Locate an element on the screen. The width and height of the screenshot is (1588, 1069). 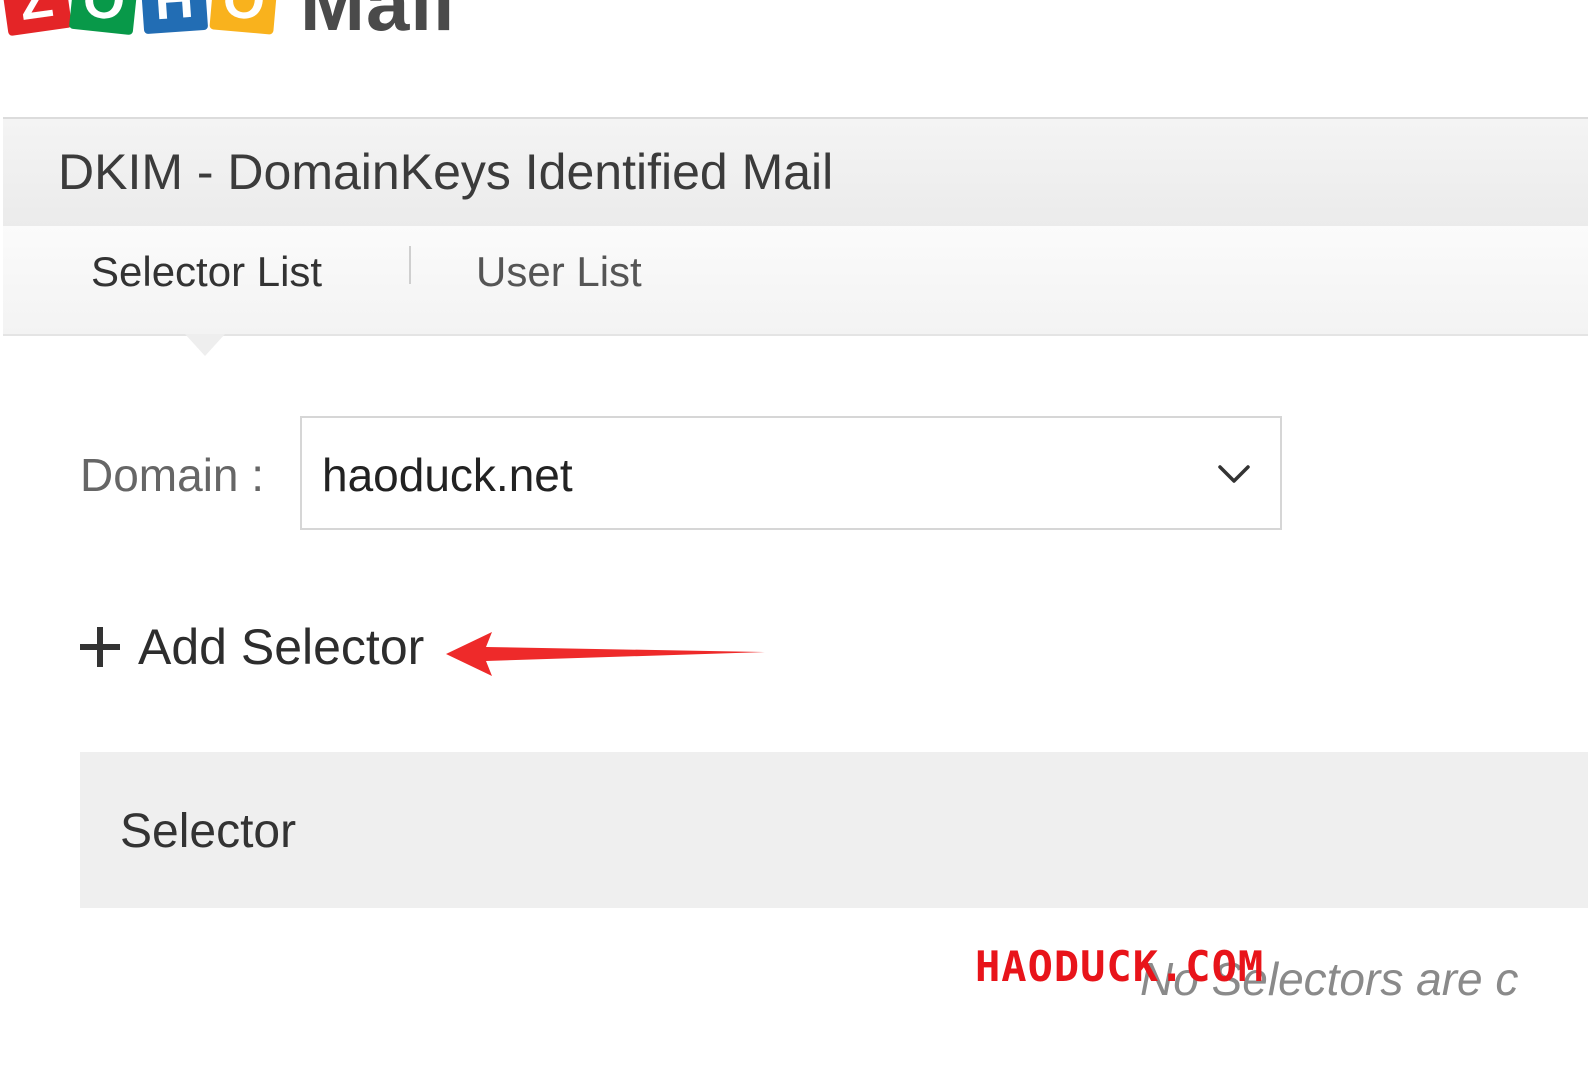
active-tab-pointer is located at coordinates (205, 345).